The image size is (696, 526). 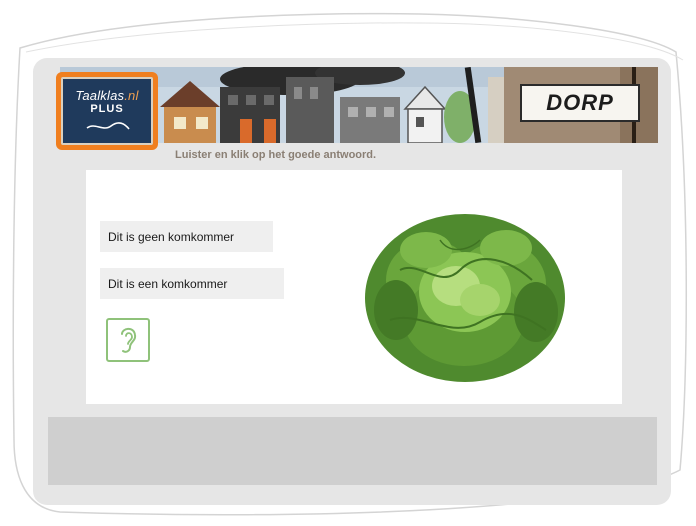 What do you see at coordinates (465, 298) in the screenshot?
I see `lettuce-image` at bounding box center [465, 298].